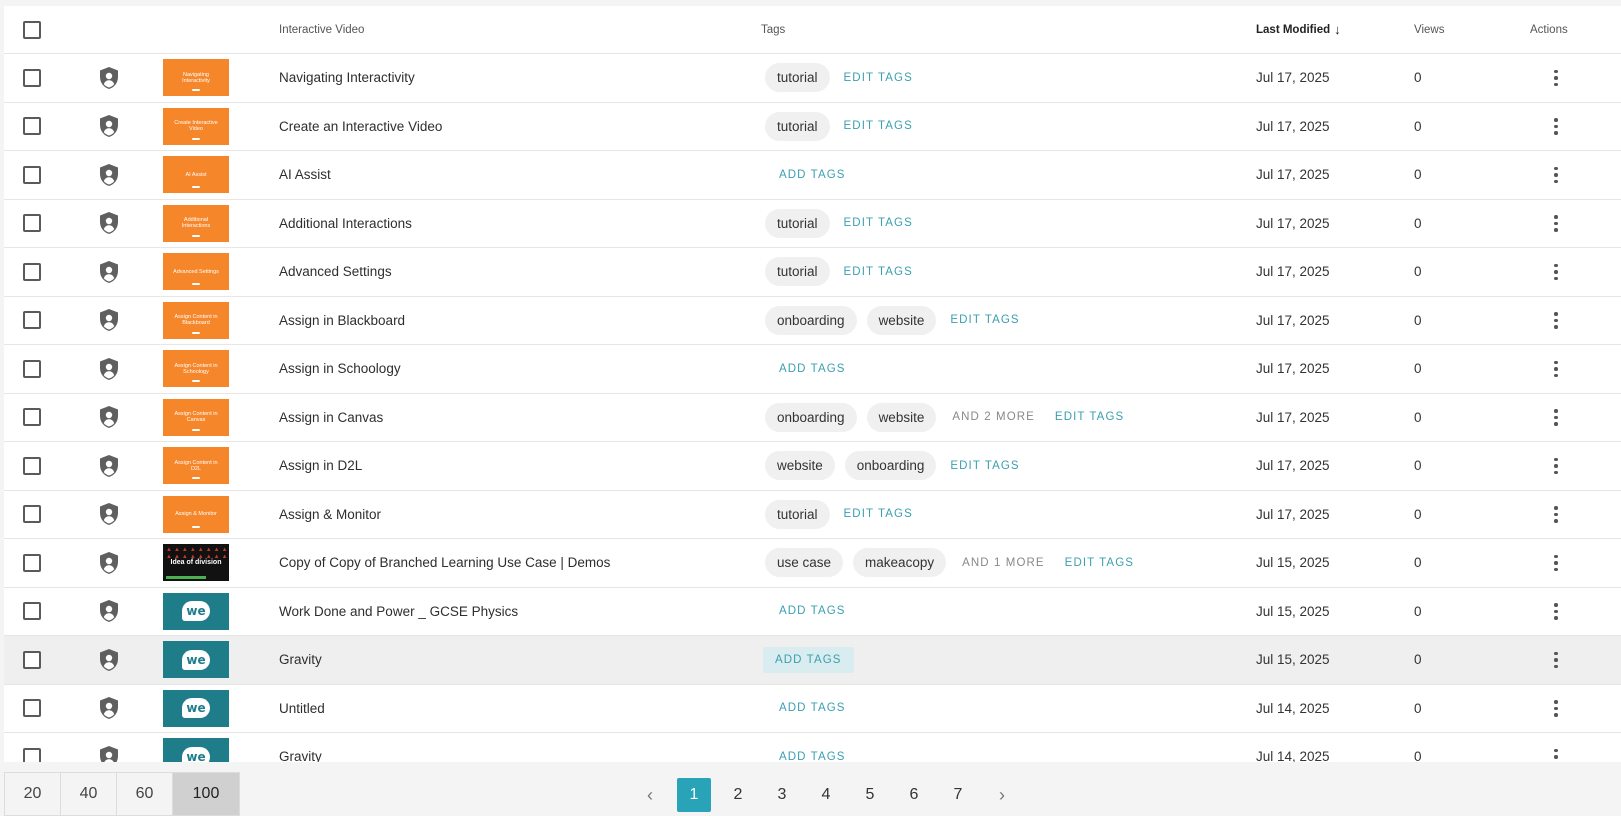 The height and width of the screenshot is (816, 1621). I want to click on video-title: Assign in Schoology, so click(340, 369).